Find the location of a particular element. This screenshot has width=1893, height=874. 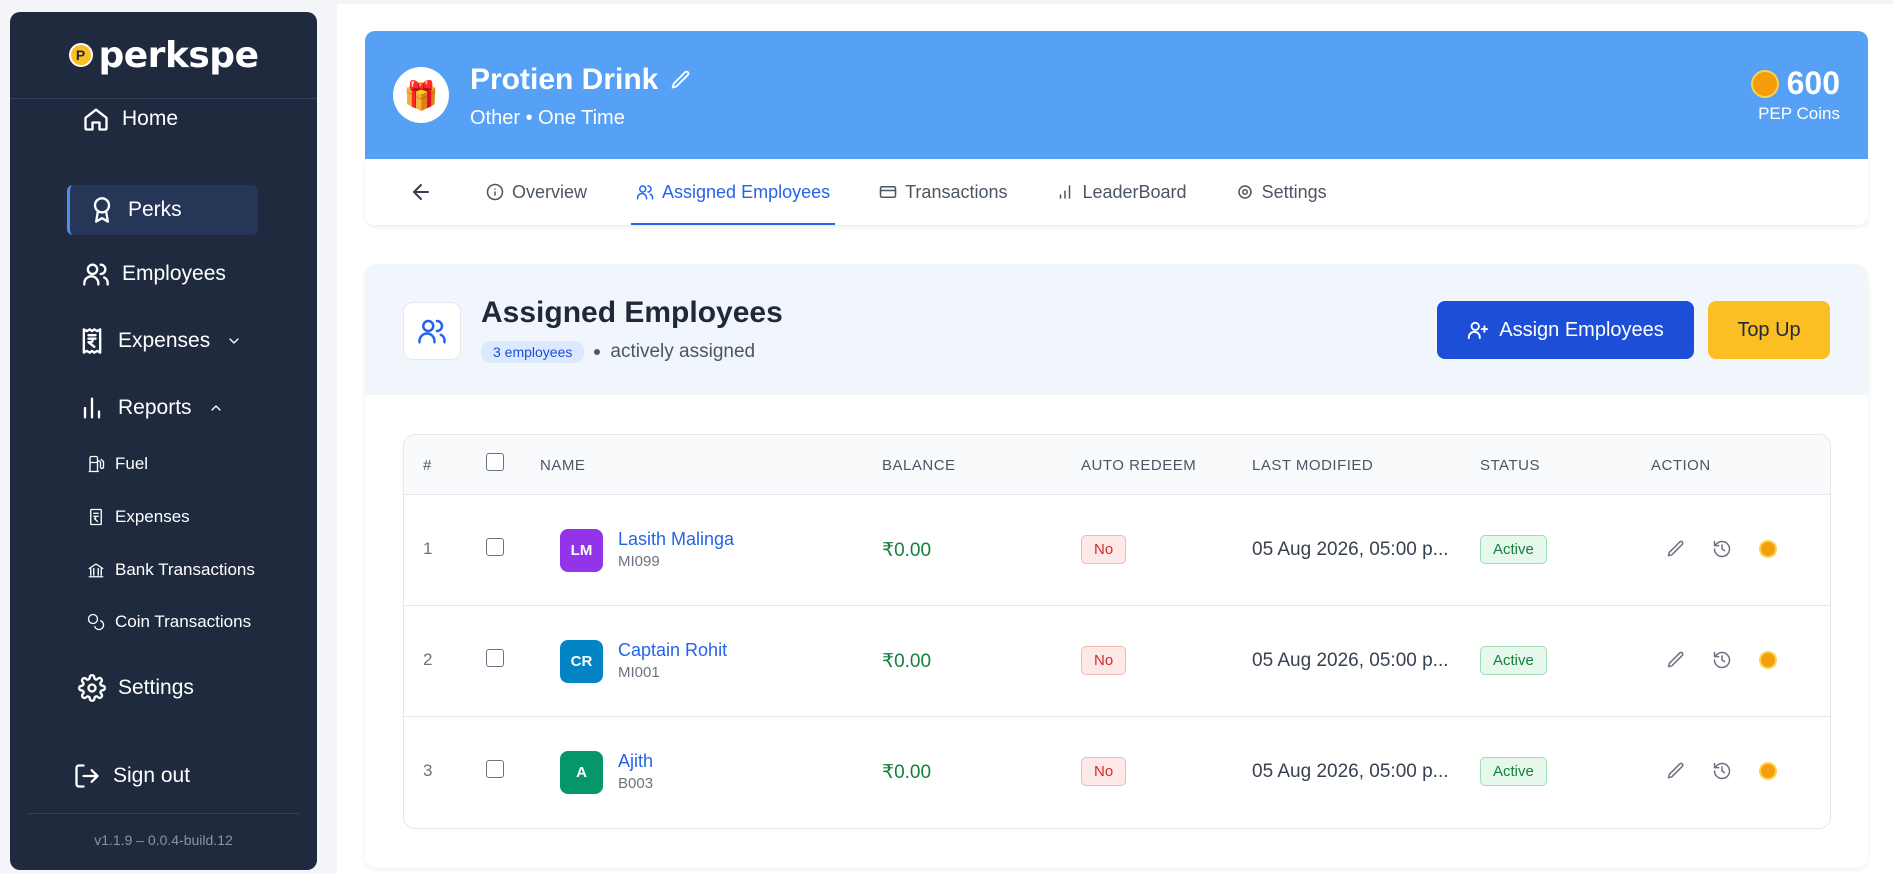

sidebar-item-expenses: Expenses is located at coordinates (160, 341).